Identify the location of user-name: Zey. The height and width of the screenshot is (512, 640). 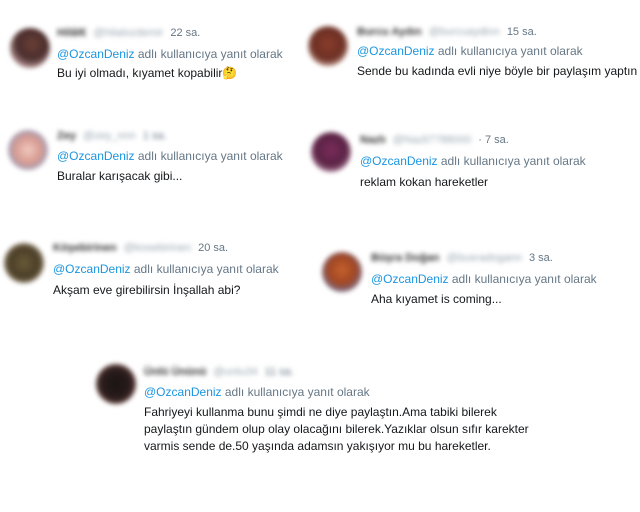
(66, 136).